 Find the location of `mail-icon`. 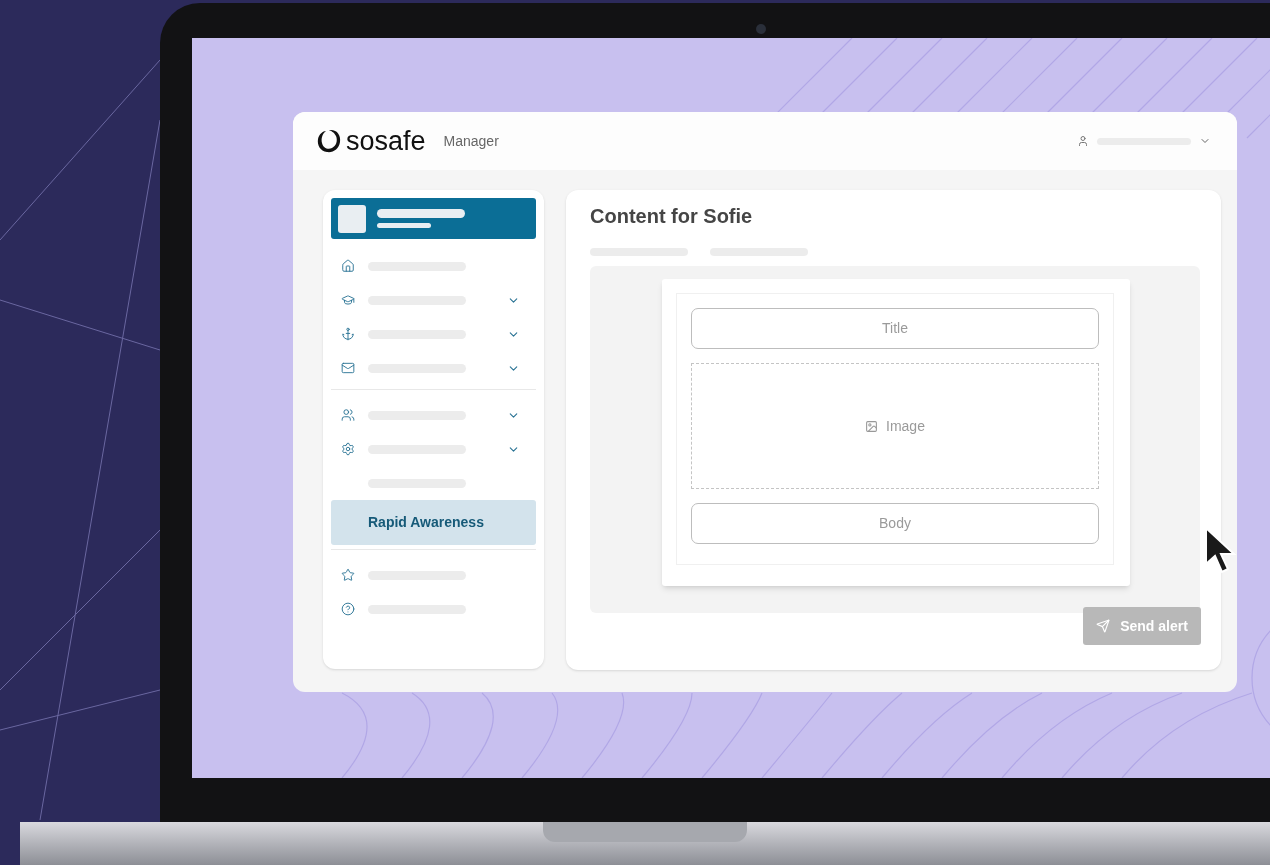

mail-icon is located at coordinates (348, 368).